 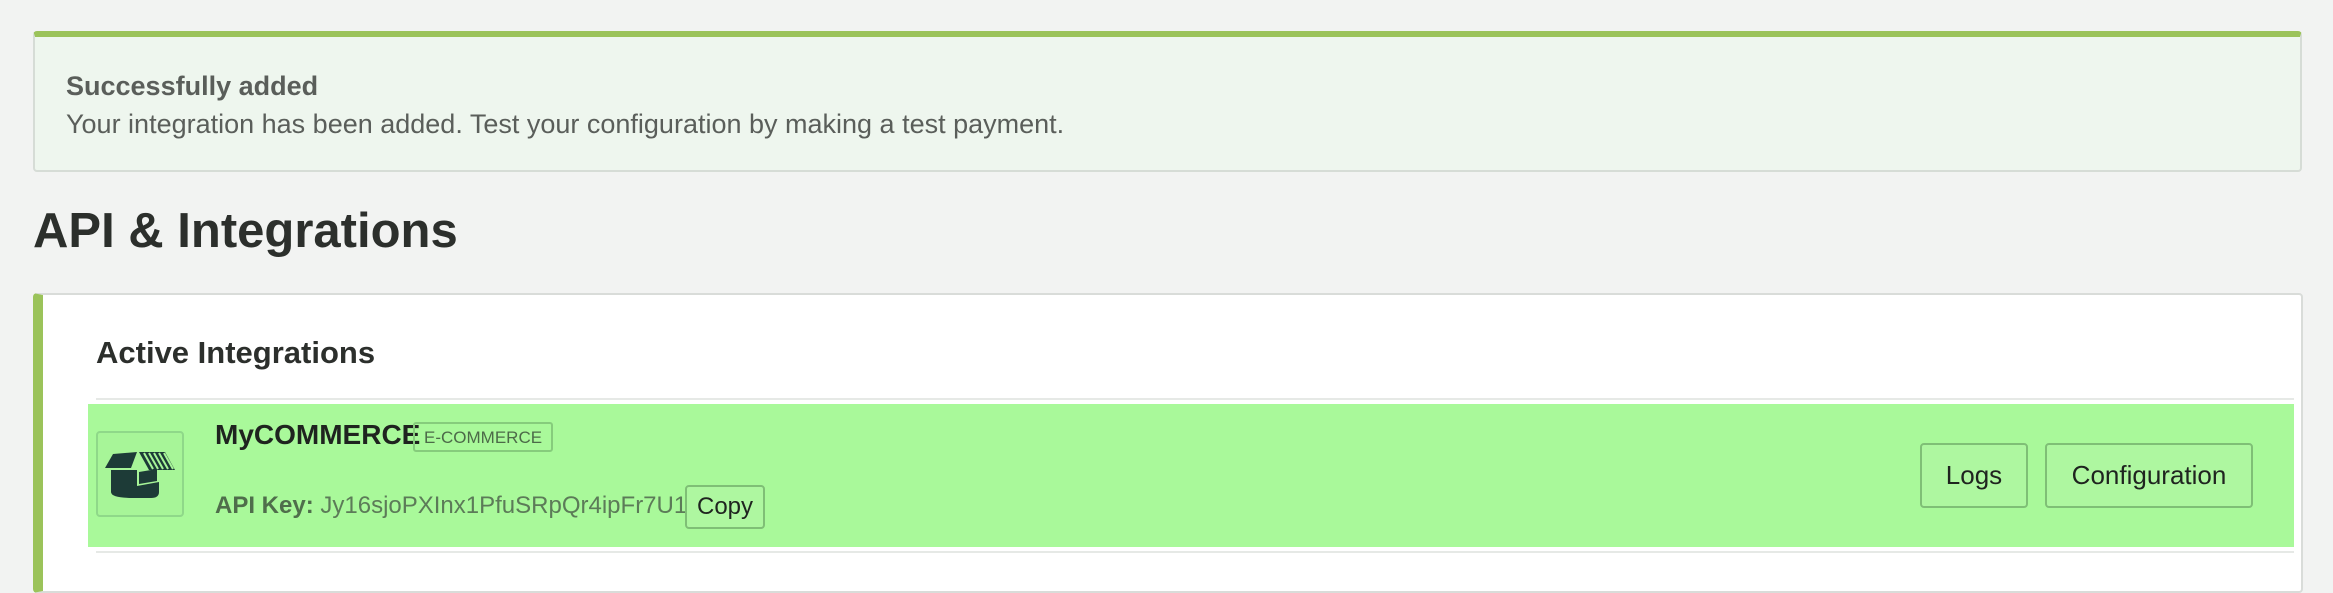 What do you see at coordinates (192, 86) in the screenshot?
I see `alert-title: Successfully added` at bounding box center [192, 86].